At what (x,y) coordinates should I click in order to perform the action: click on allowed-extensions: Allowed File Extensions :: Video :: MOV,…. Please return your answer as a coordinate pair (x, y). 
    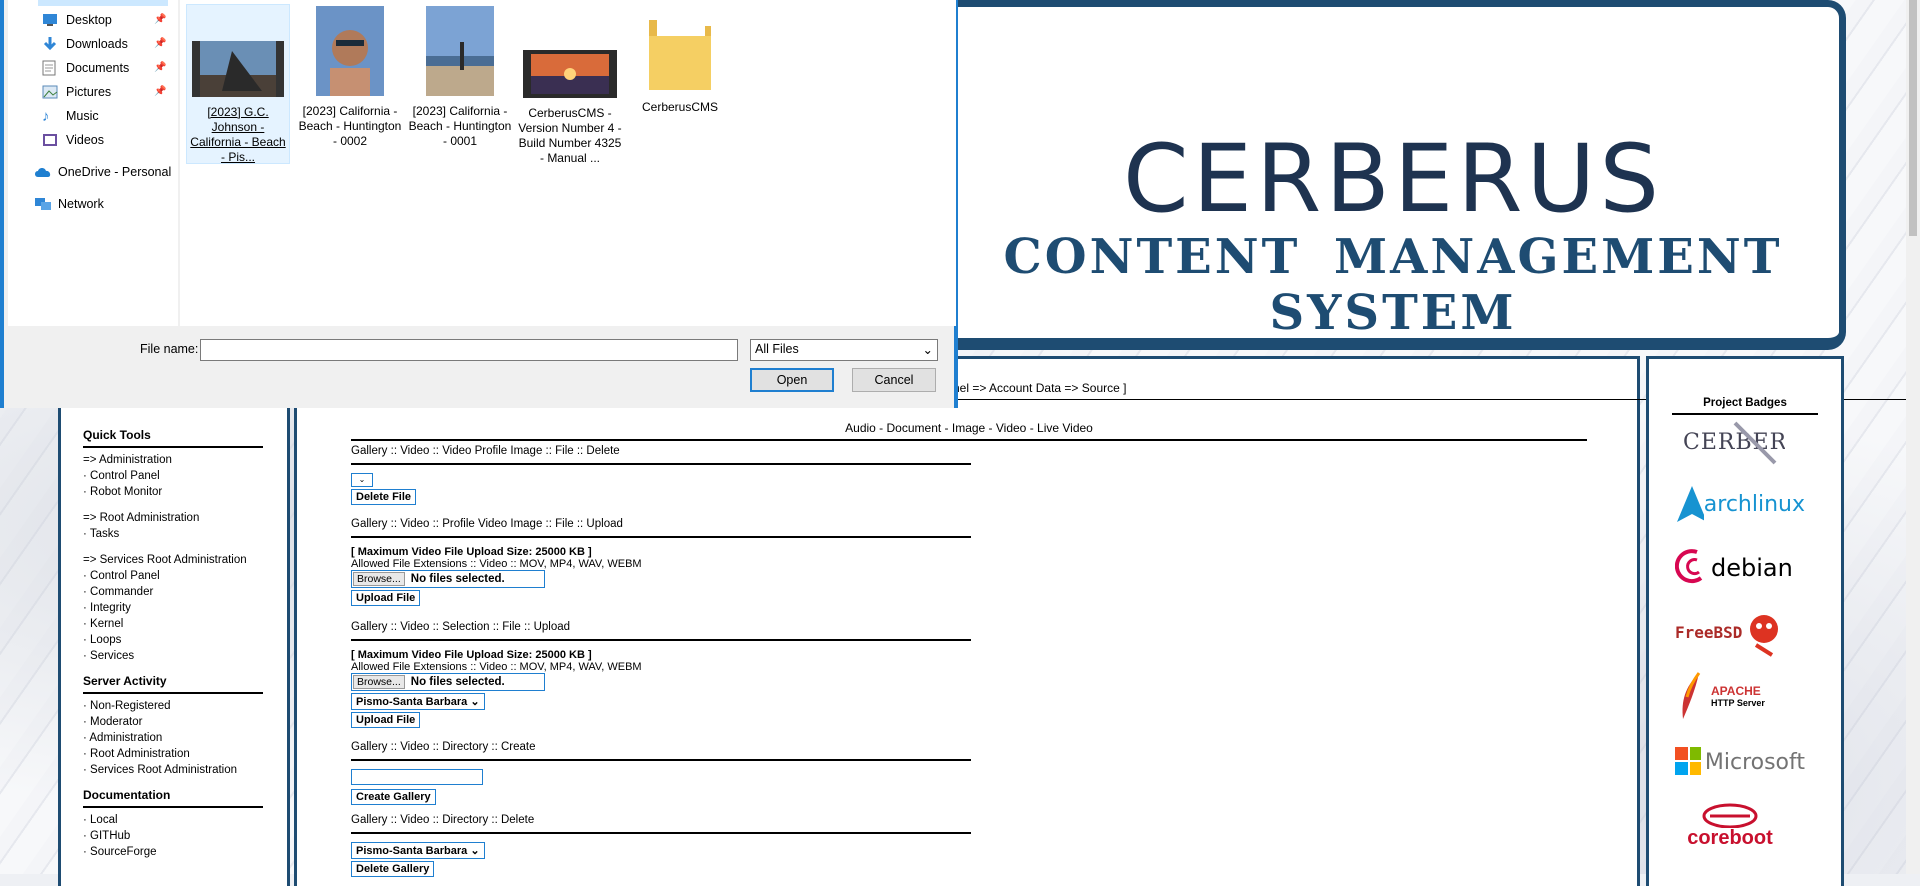
    Looking at the image, I should click on (496, 564).